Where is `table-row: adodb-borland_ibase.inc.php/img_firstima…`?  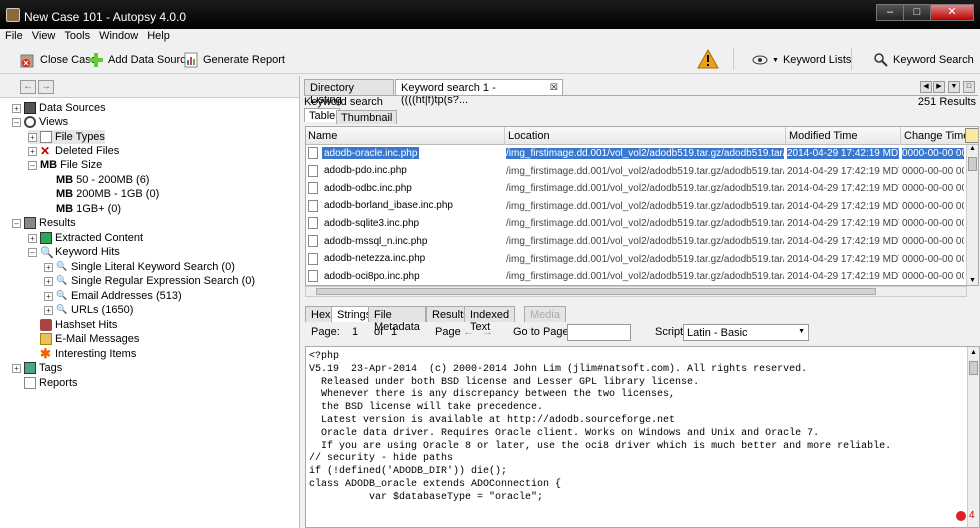
table-row: adodb-borland_ibase.inc.php/img_firstima… is located at coordinates (636, 207).